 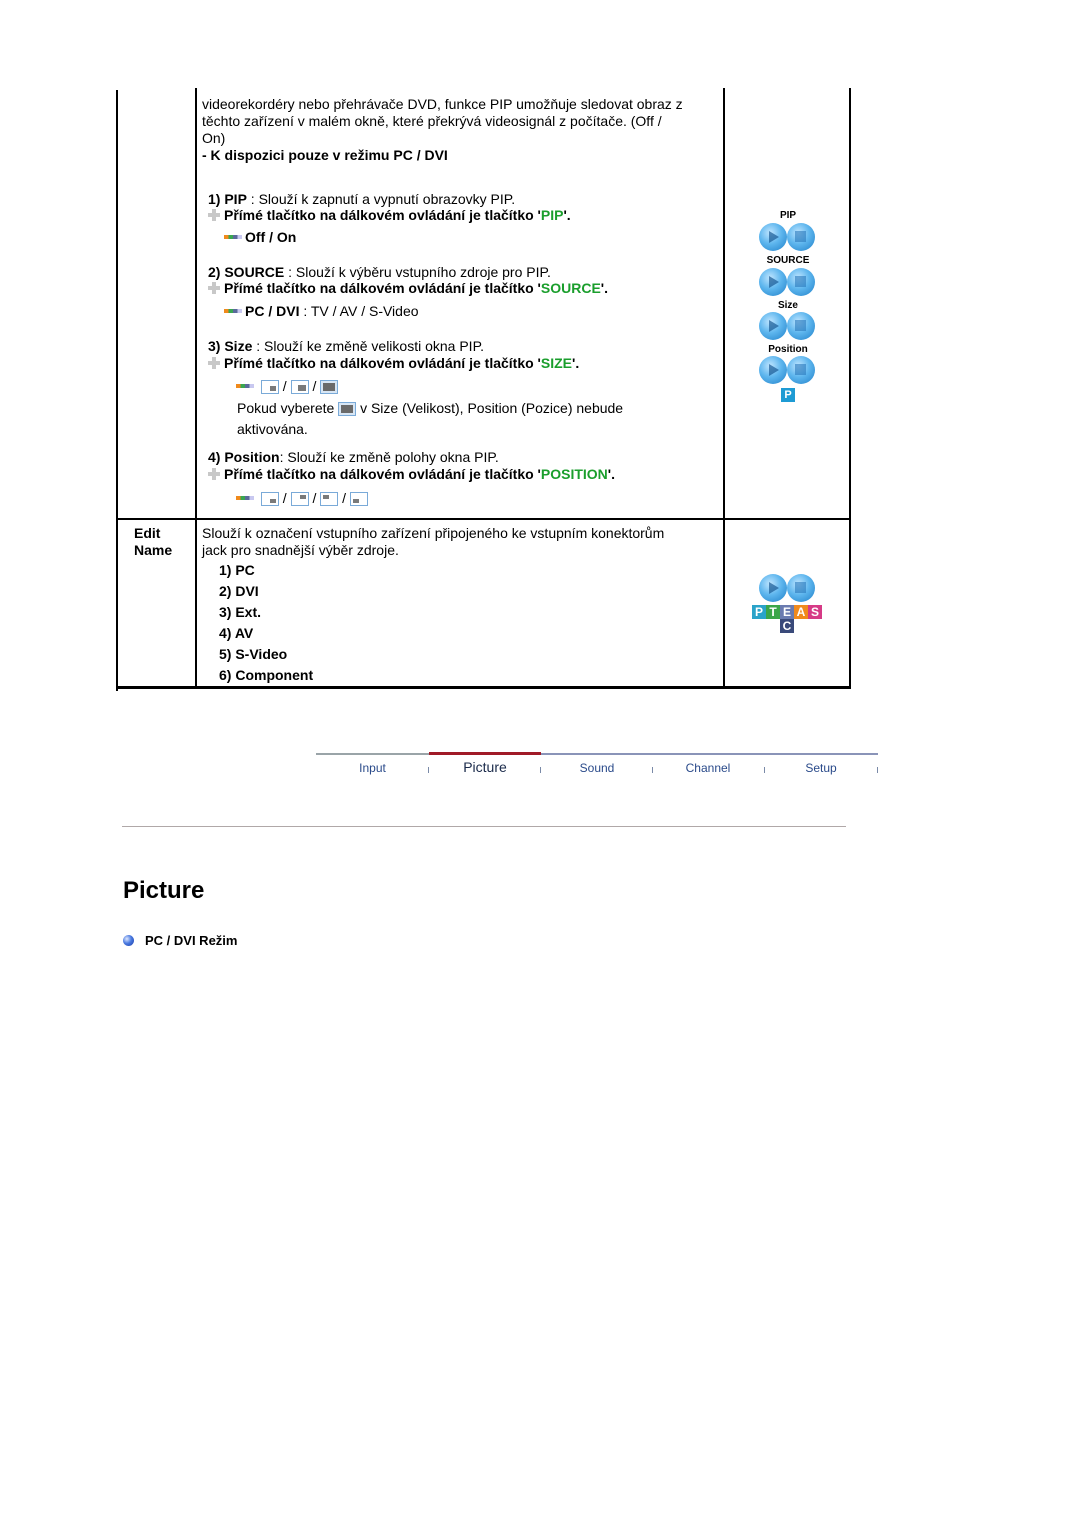 What do you see at coordinates (325, 155) in the screenshot?
I see `availability-note: - K dispozici pouze v režimu PC / DVI` at bounding box center [325, 155].